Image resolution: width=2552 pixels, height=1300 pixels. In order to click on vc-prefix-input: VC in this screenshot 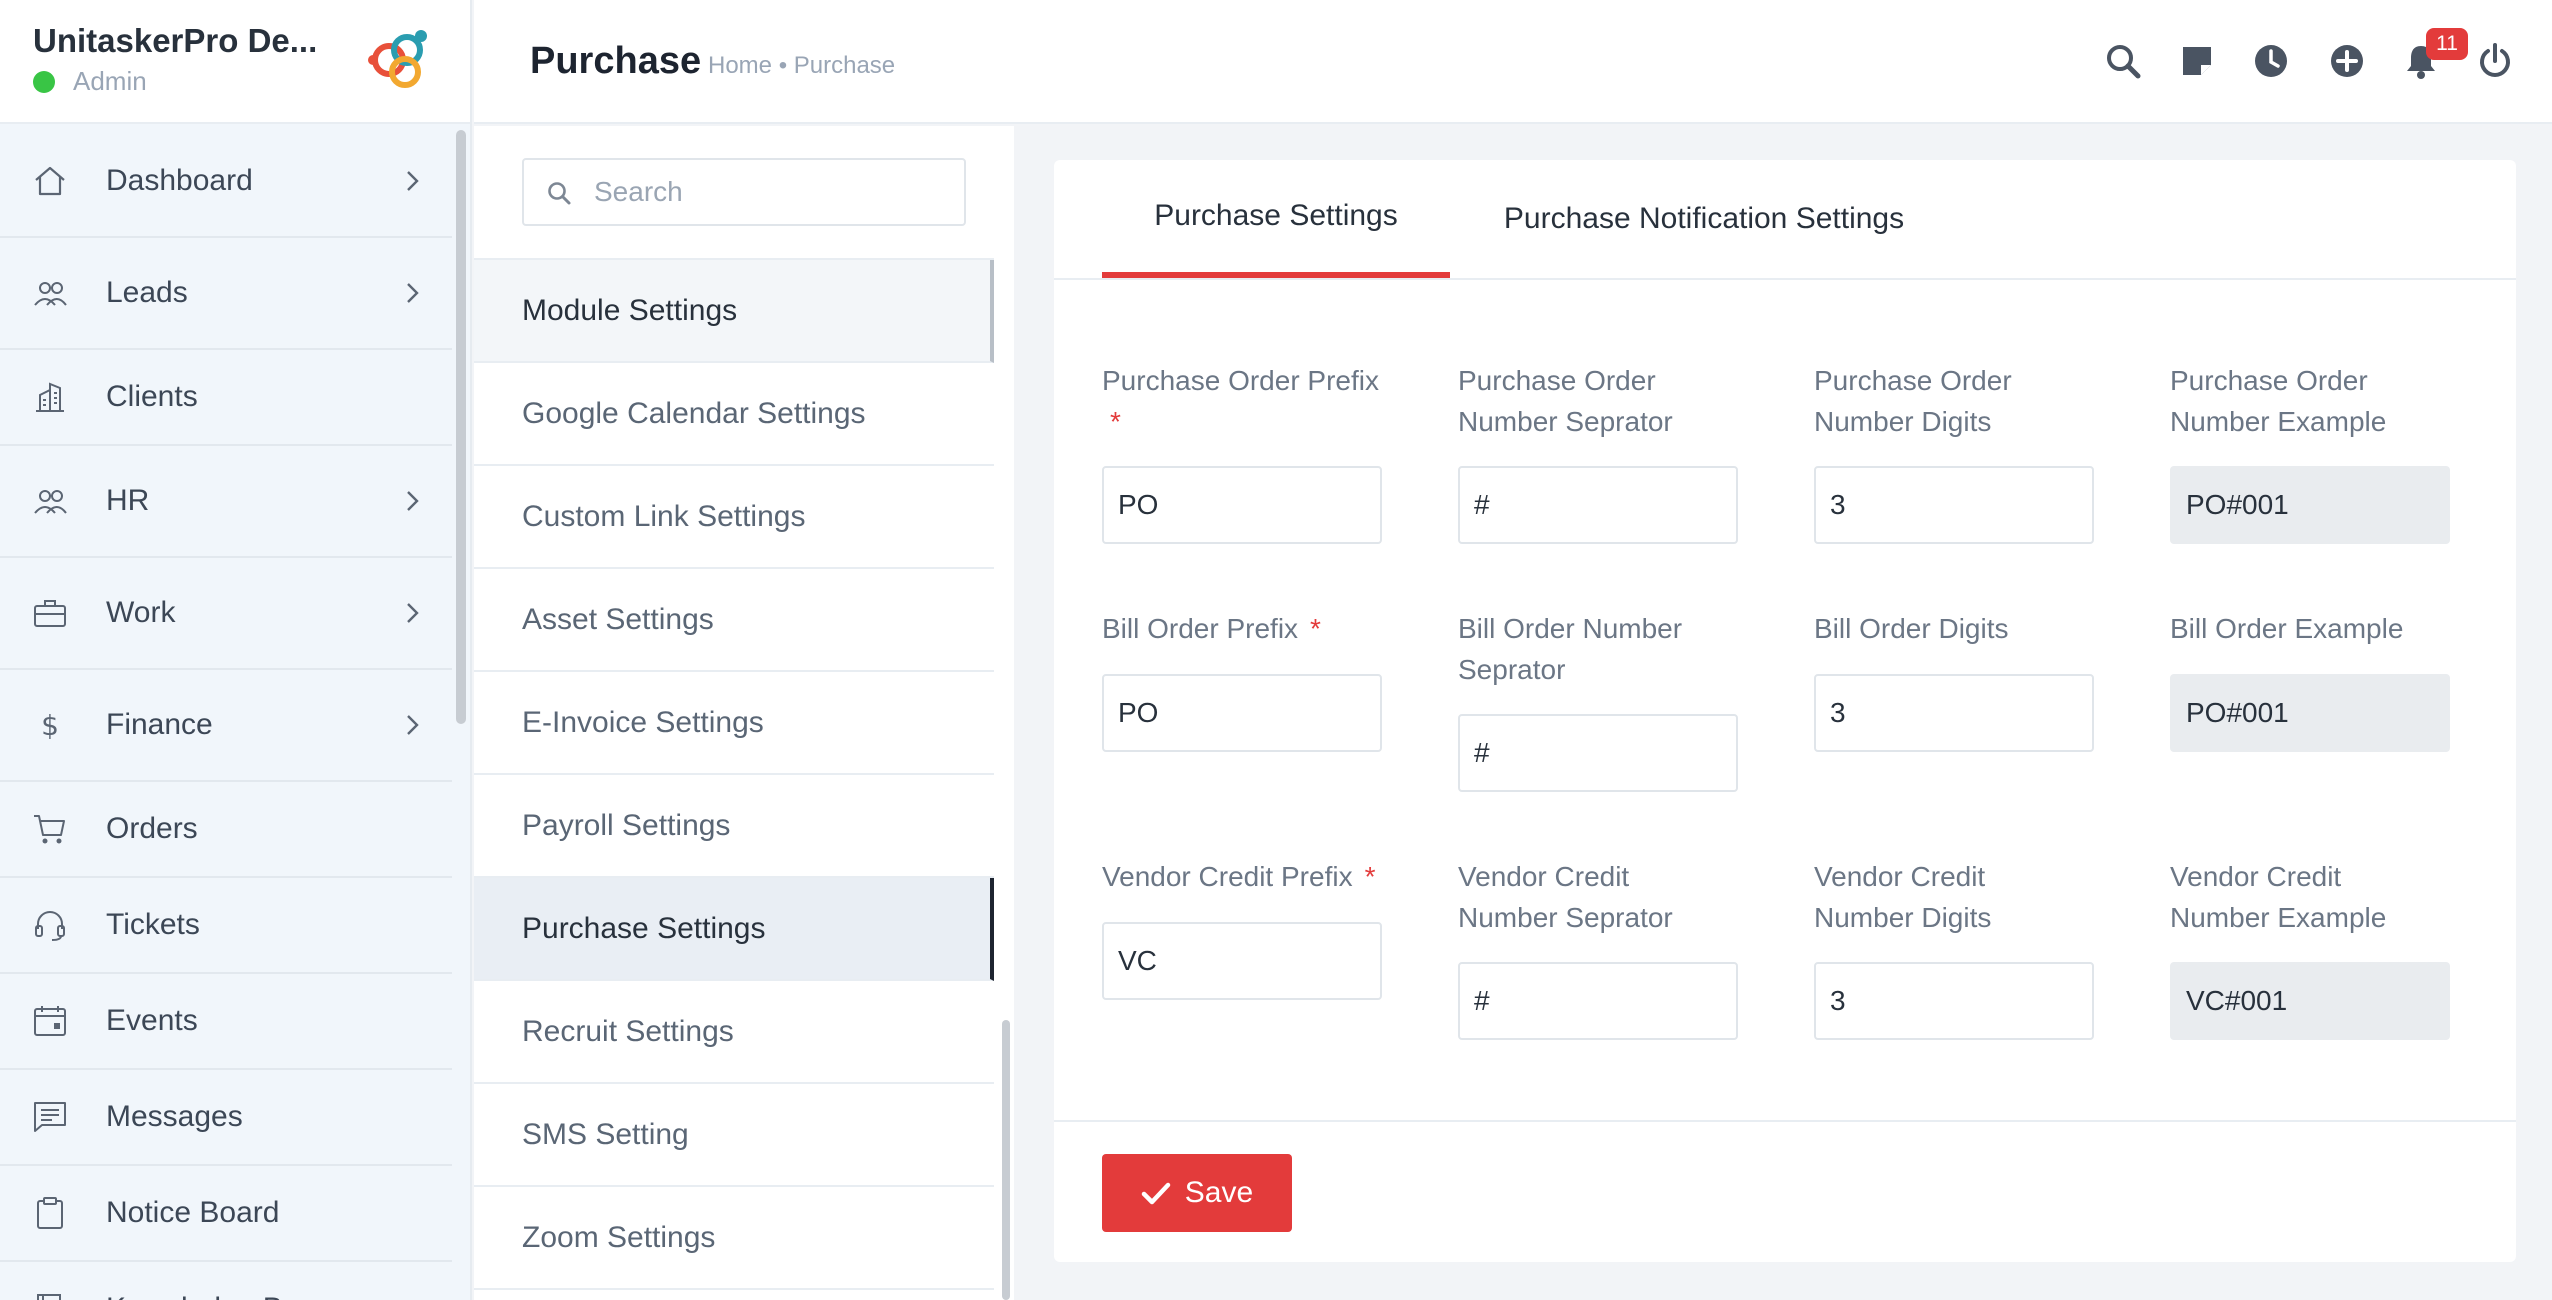, I will do `click(1242, 961)`.